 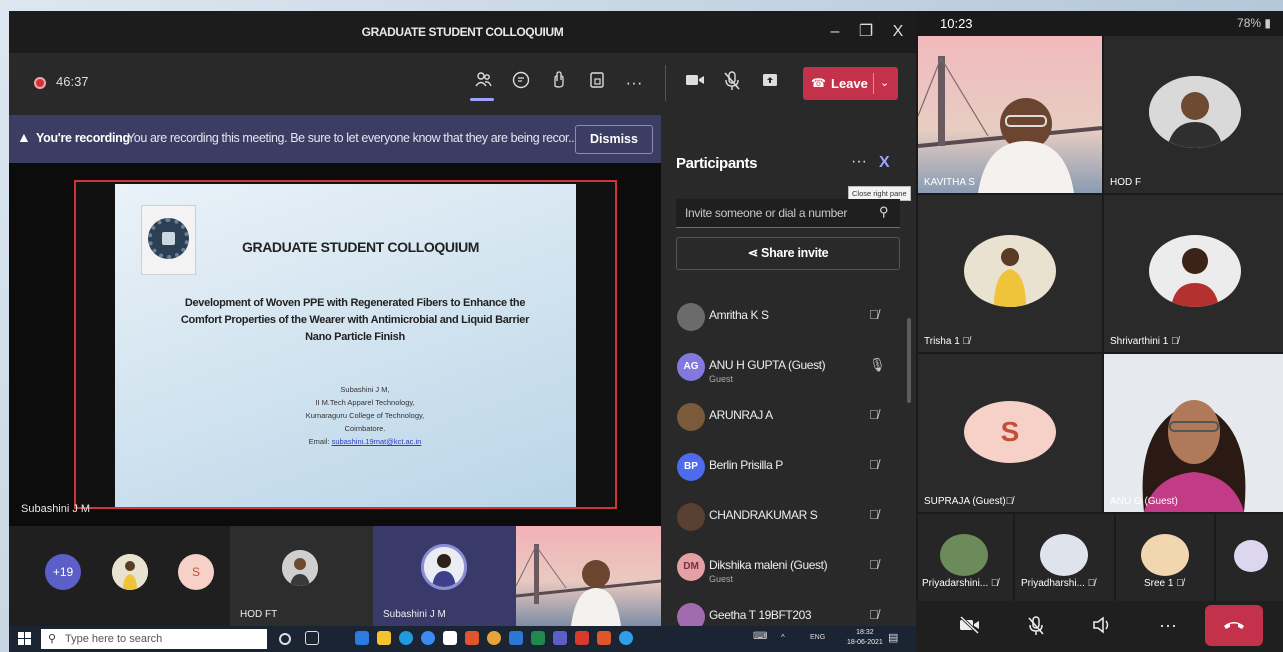 What do you see at coordinates (319, 441) in the screenshot?
I see `email-prefix: Email:` at bounding box center [319, 441].